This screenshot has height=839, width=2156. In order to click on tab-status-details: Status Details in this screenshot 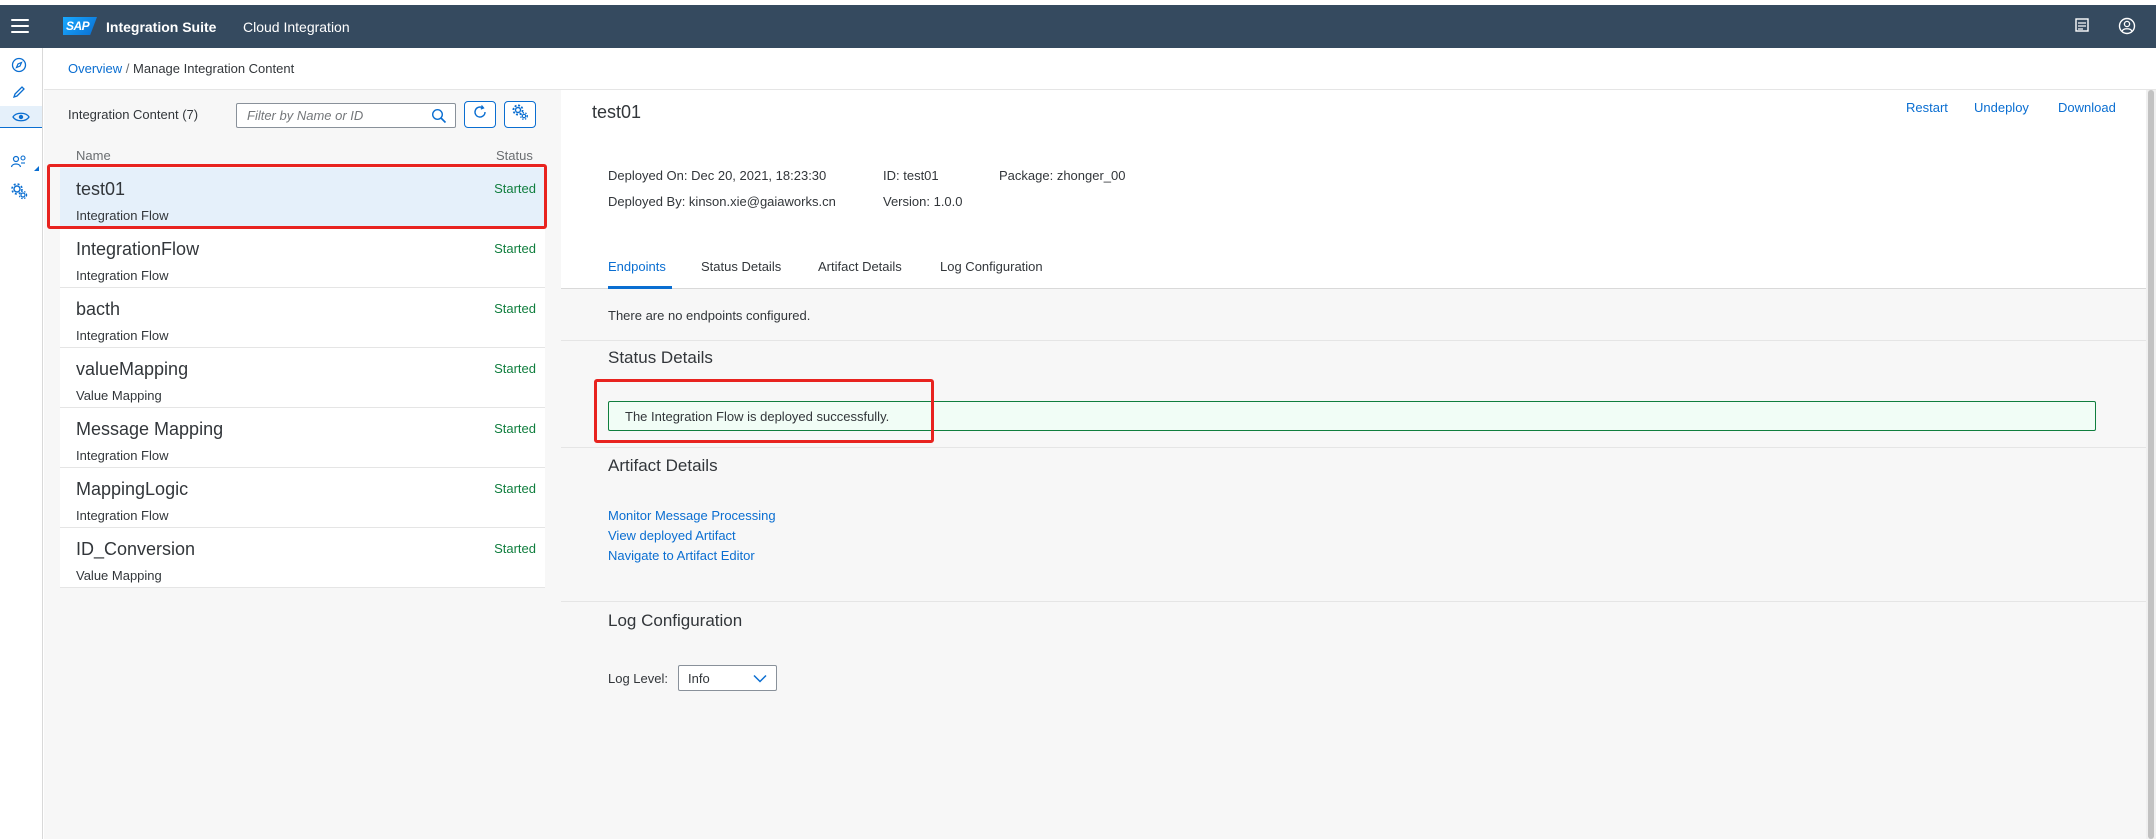, I will do `click(741, 266)`.